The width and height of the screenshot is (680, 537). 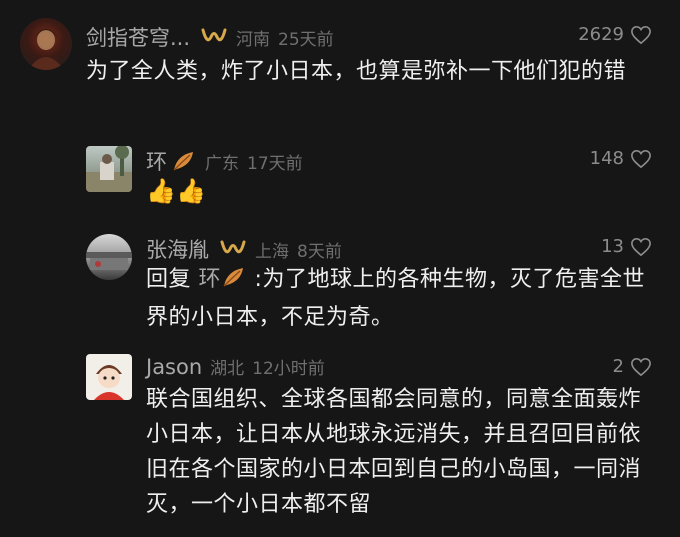 I want to click on comment-meta: 湖北 12小时前, so click(x=267, y=366).